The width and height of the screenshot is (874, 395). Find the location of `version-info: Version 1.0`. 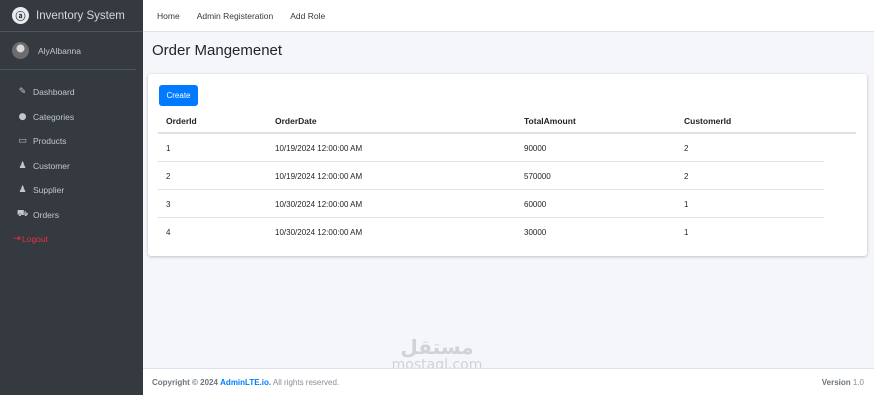

version-info: Version 1.0 is located at coordinates (843, 382).